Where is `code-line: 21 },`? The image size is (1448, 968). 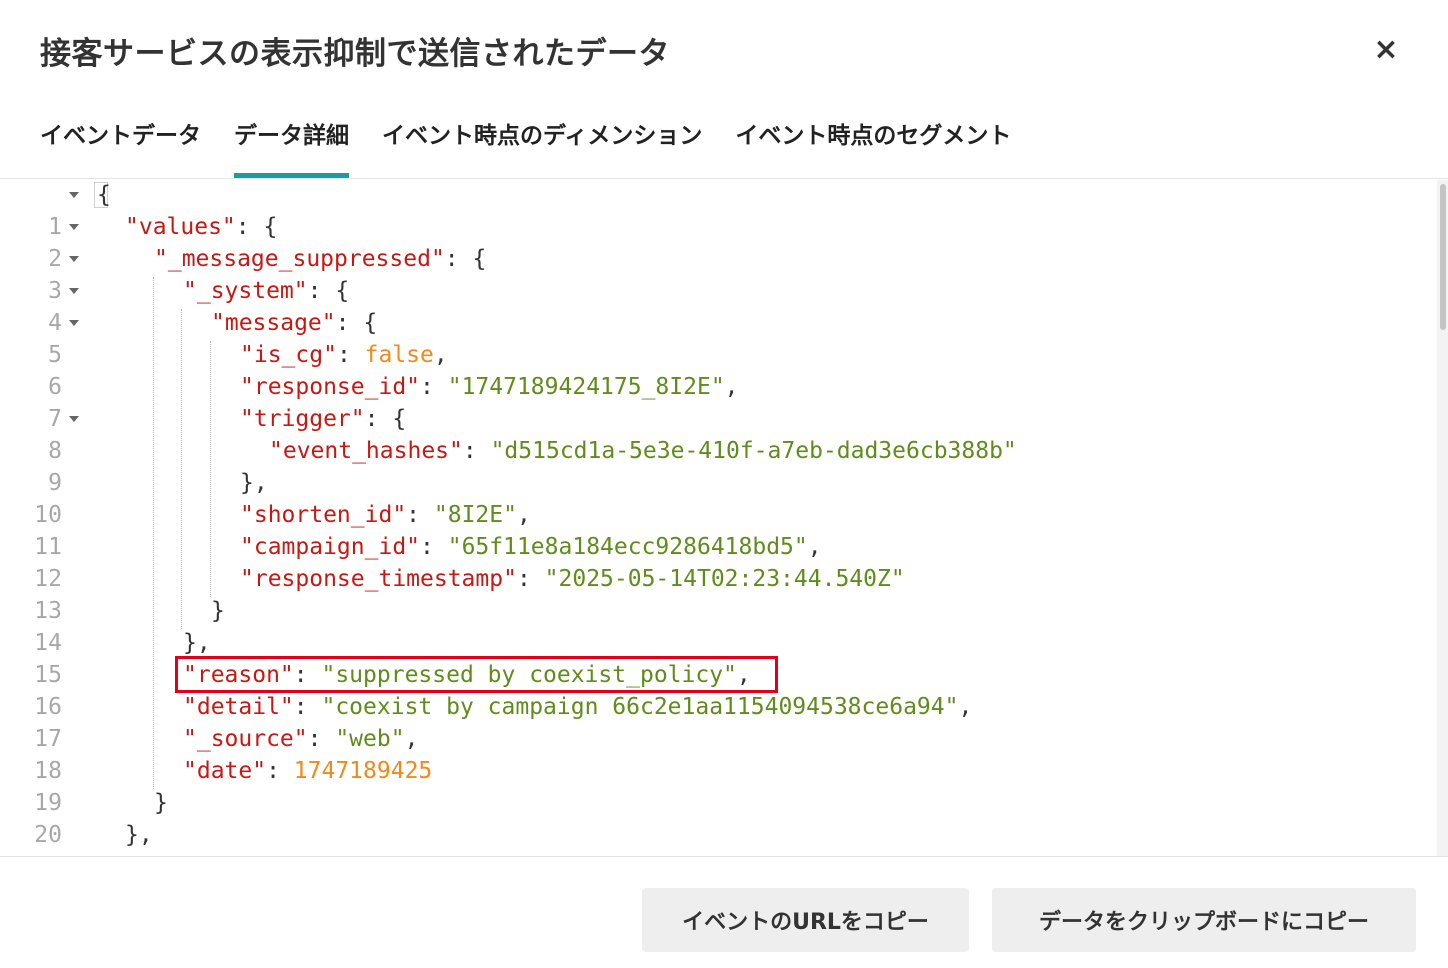 code-line: 21 }, is located at coordinates (718, 837).